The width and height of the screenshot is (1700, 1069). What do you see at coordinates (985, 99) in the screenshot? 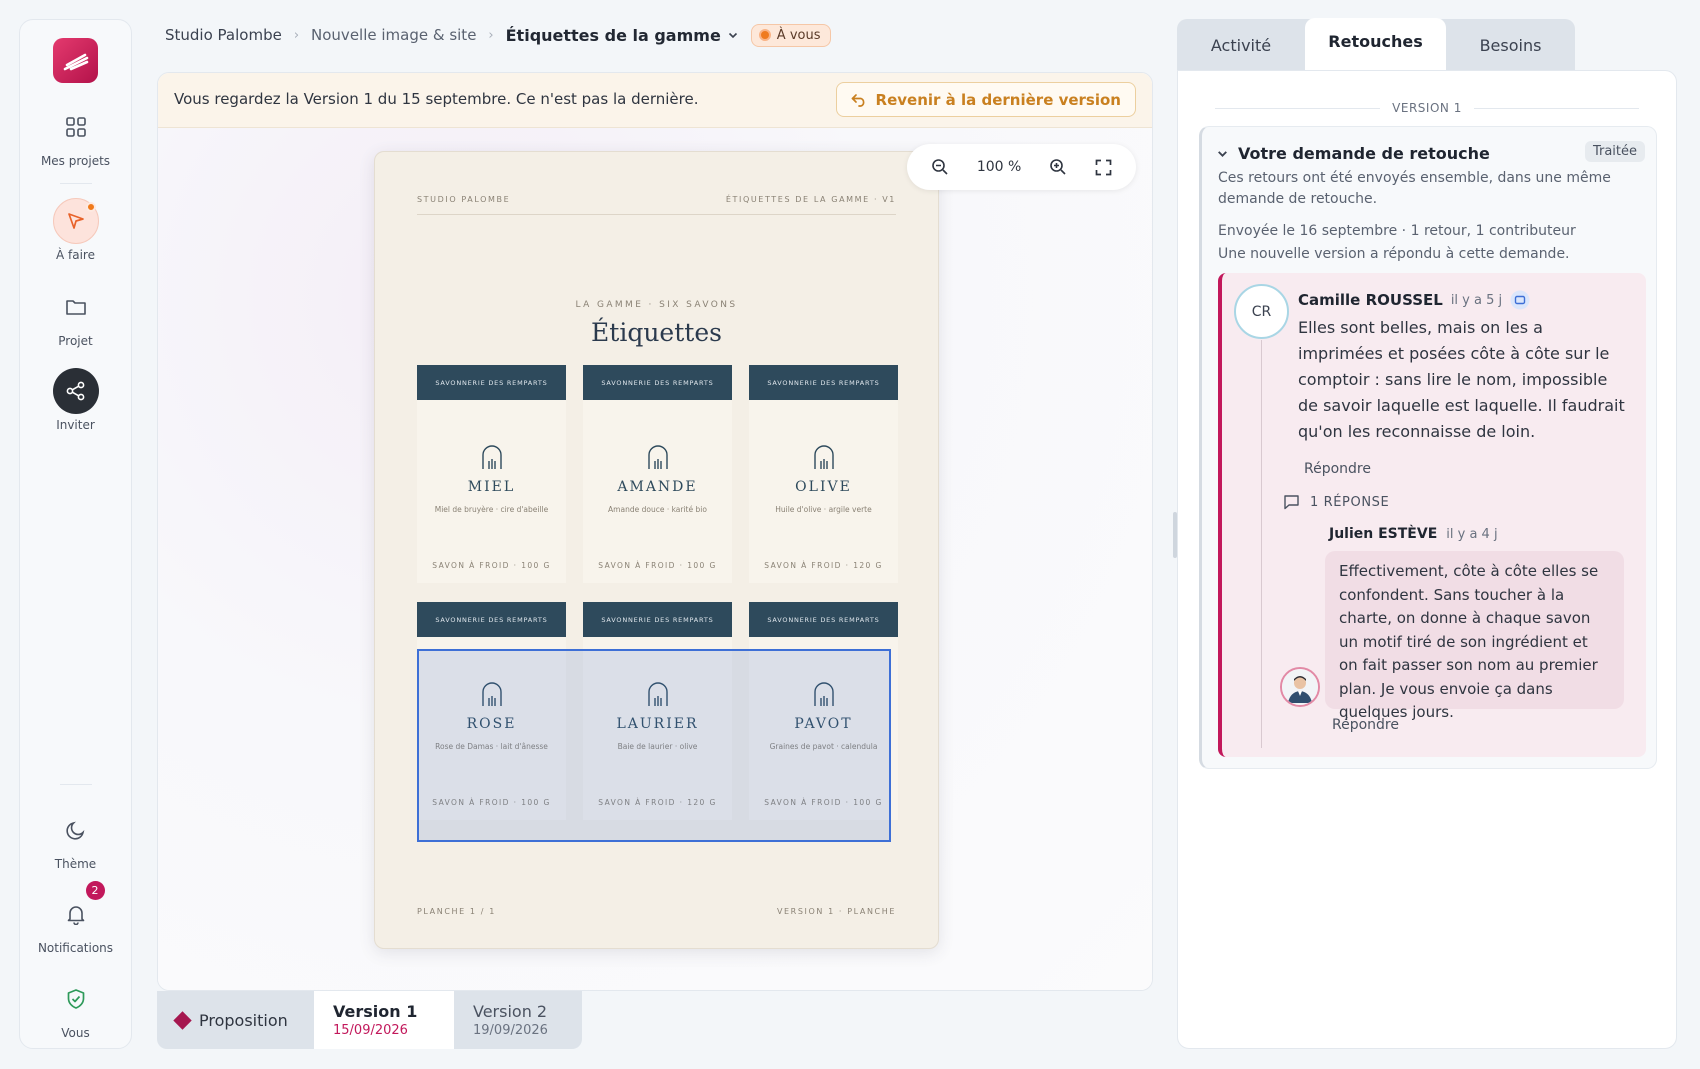
I see `revert-latest-version-button: Revenir à la dernière version` at bounding box center [985, 99].